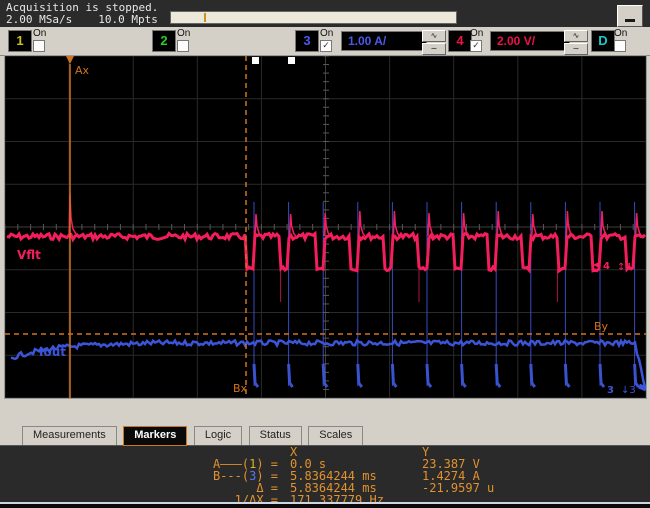 The width and height of the screenshot is (650, 508). I want to click on ch3-ground-label: 3, so click(610, 390).